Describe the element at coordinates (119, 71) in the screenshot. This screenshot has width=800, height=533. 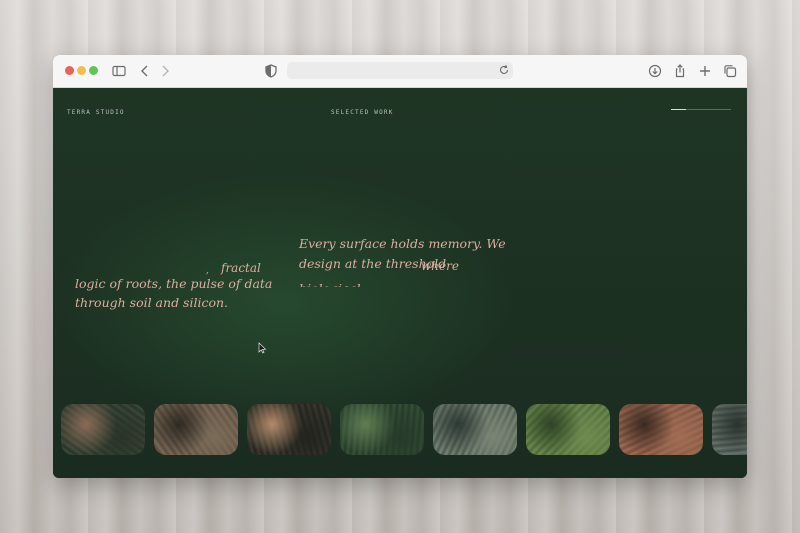
I see `sidebar-icon` at that location.